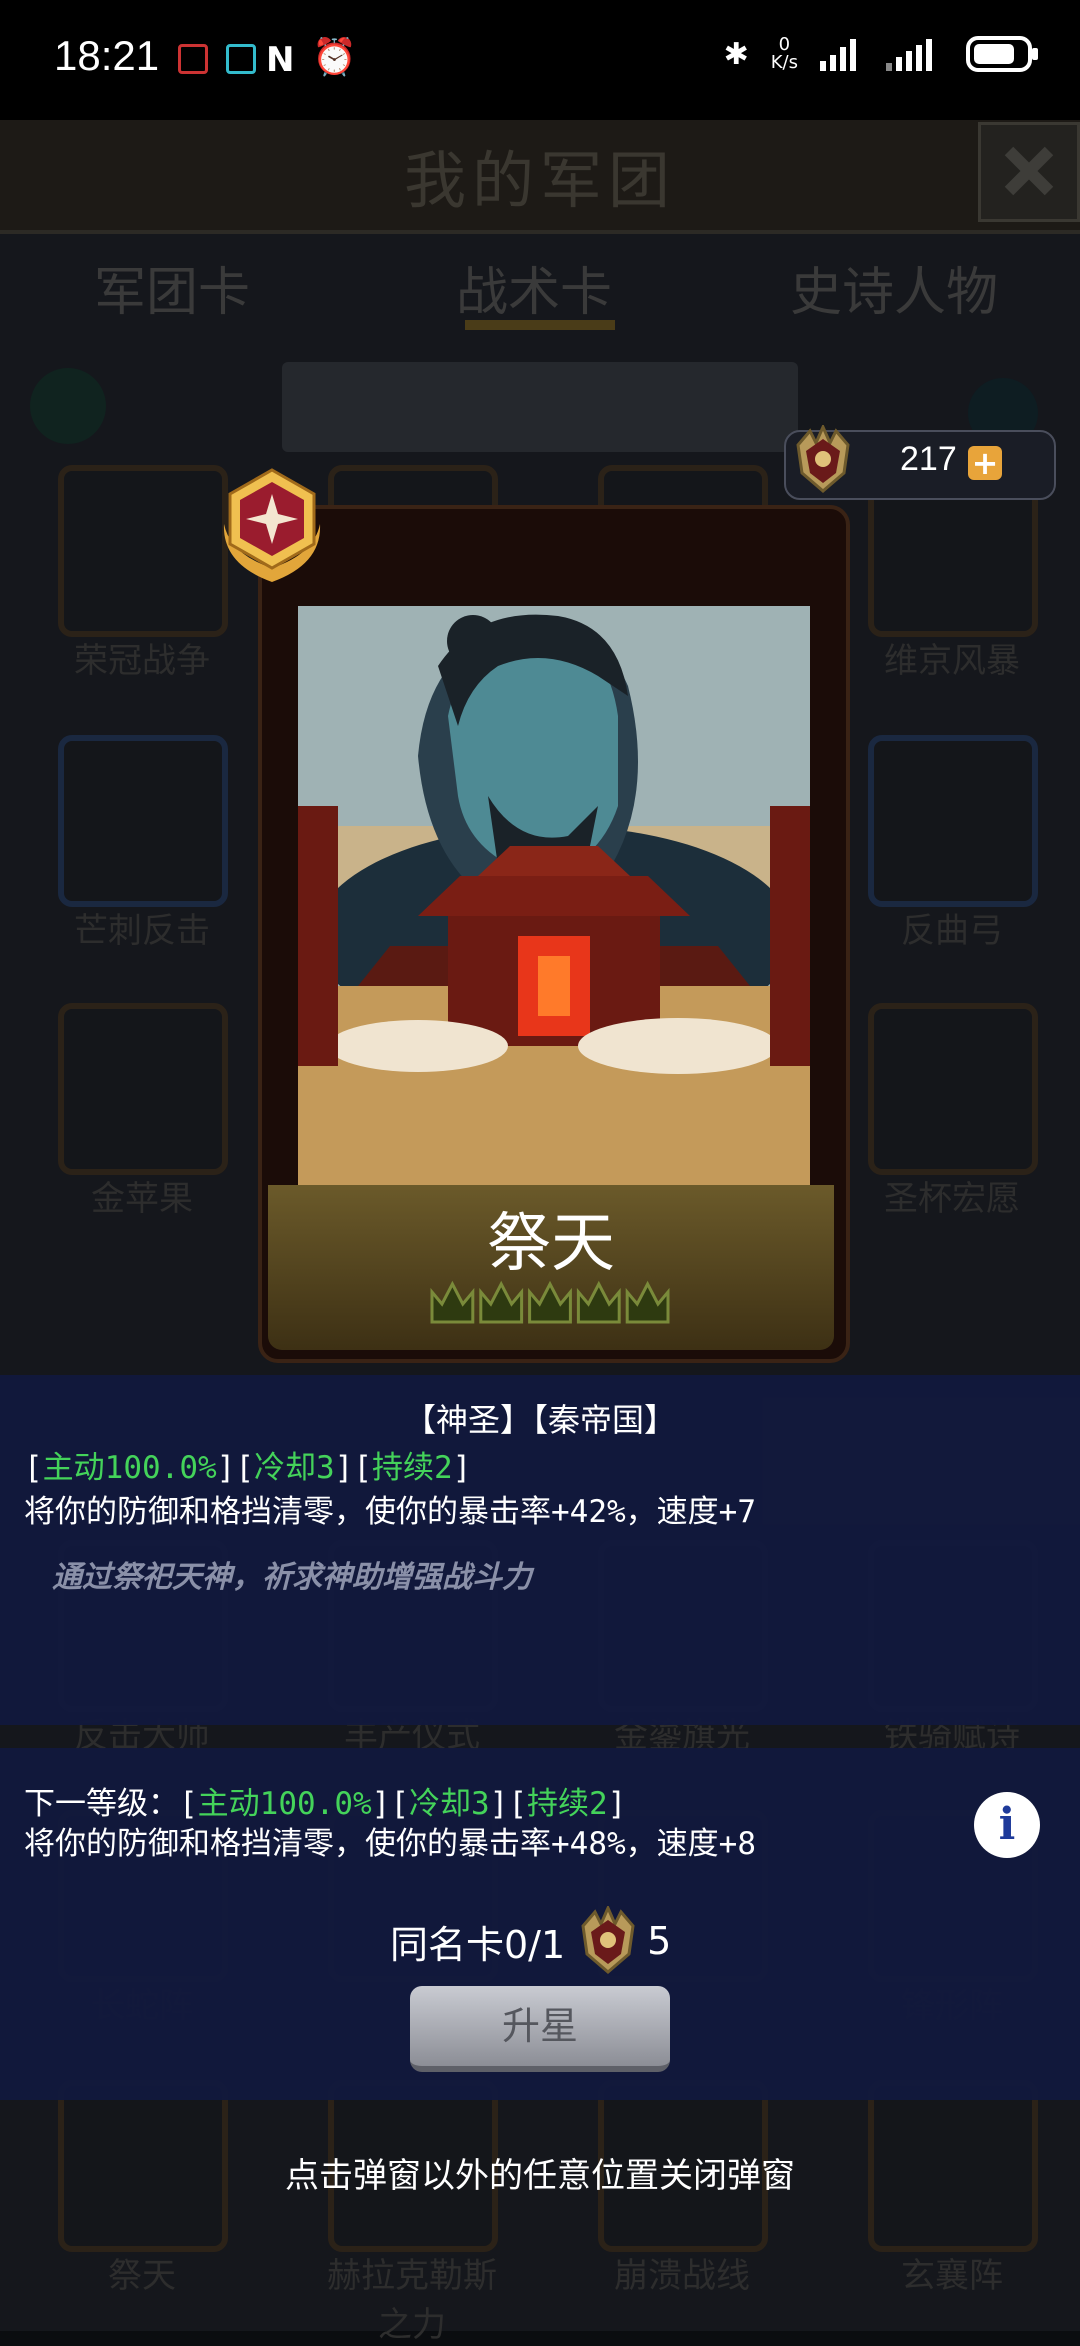 This screenshot has height=2346, width=1080. I want to click on upgrade-cost: 5, so click(659, 1941).